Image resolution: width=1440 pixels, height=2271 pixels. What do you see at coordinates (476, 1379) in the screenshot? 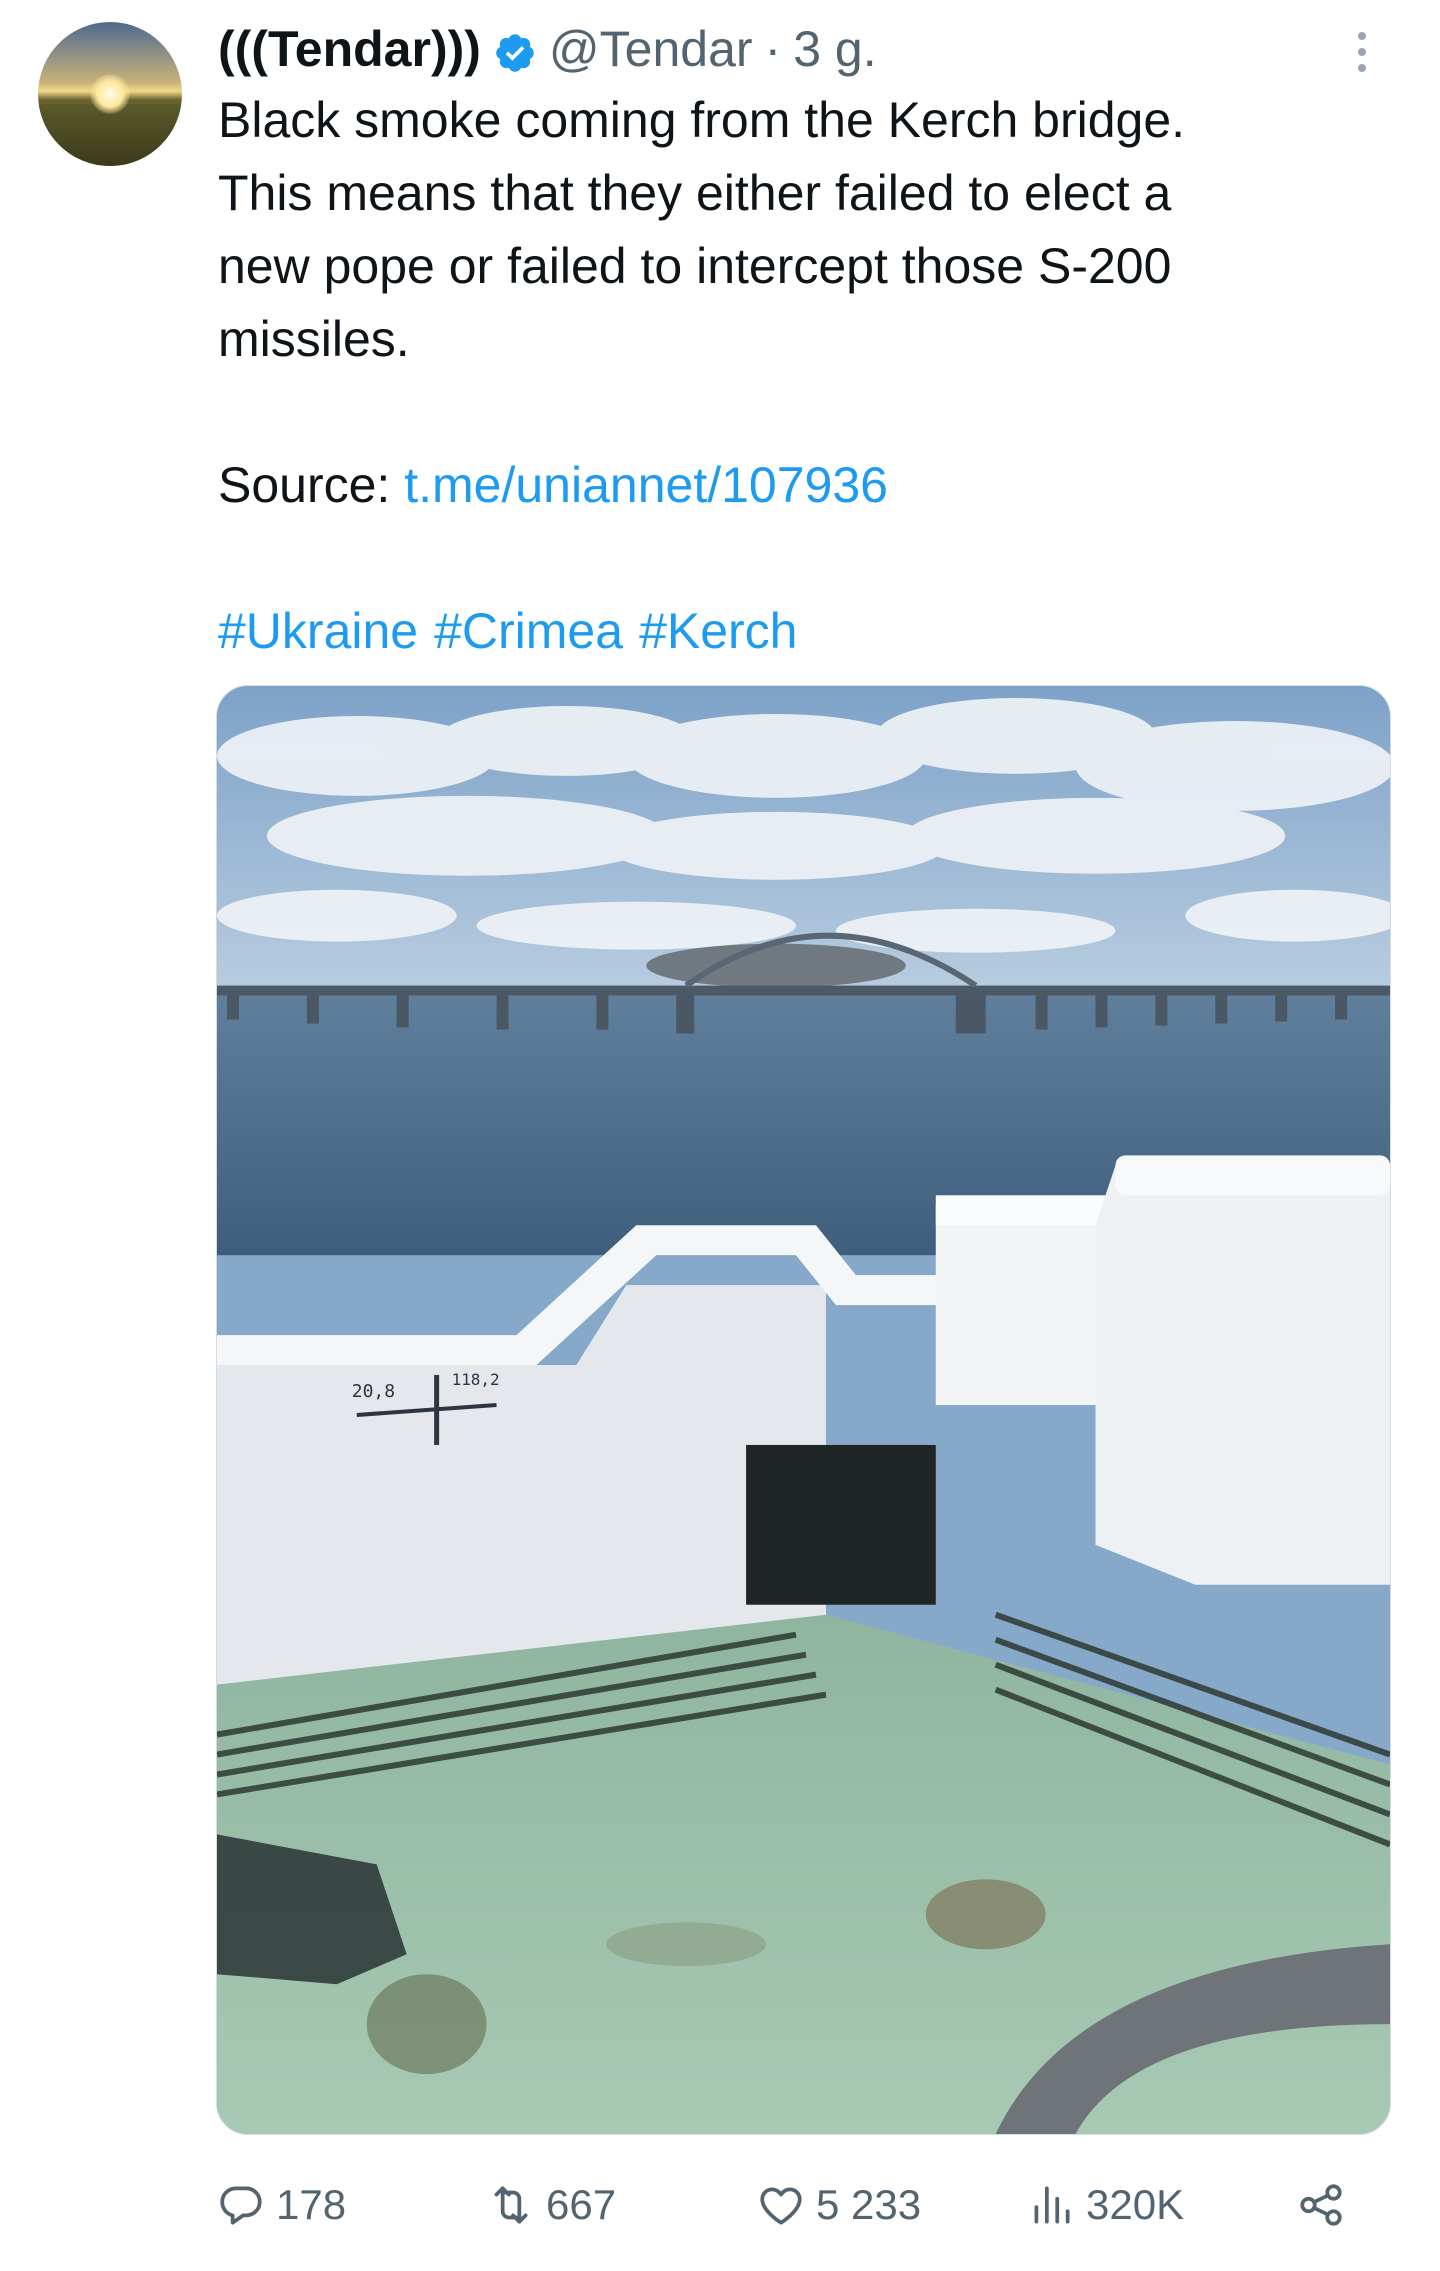
I see `hull-marking-right: 118,2` at bounding box center [476, 1379].